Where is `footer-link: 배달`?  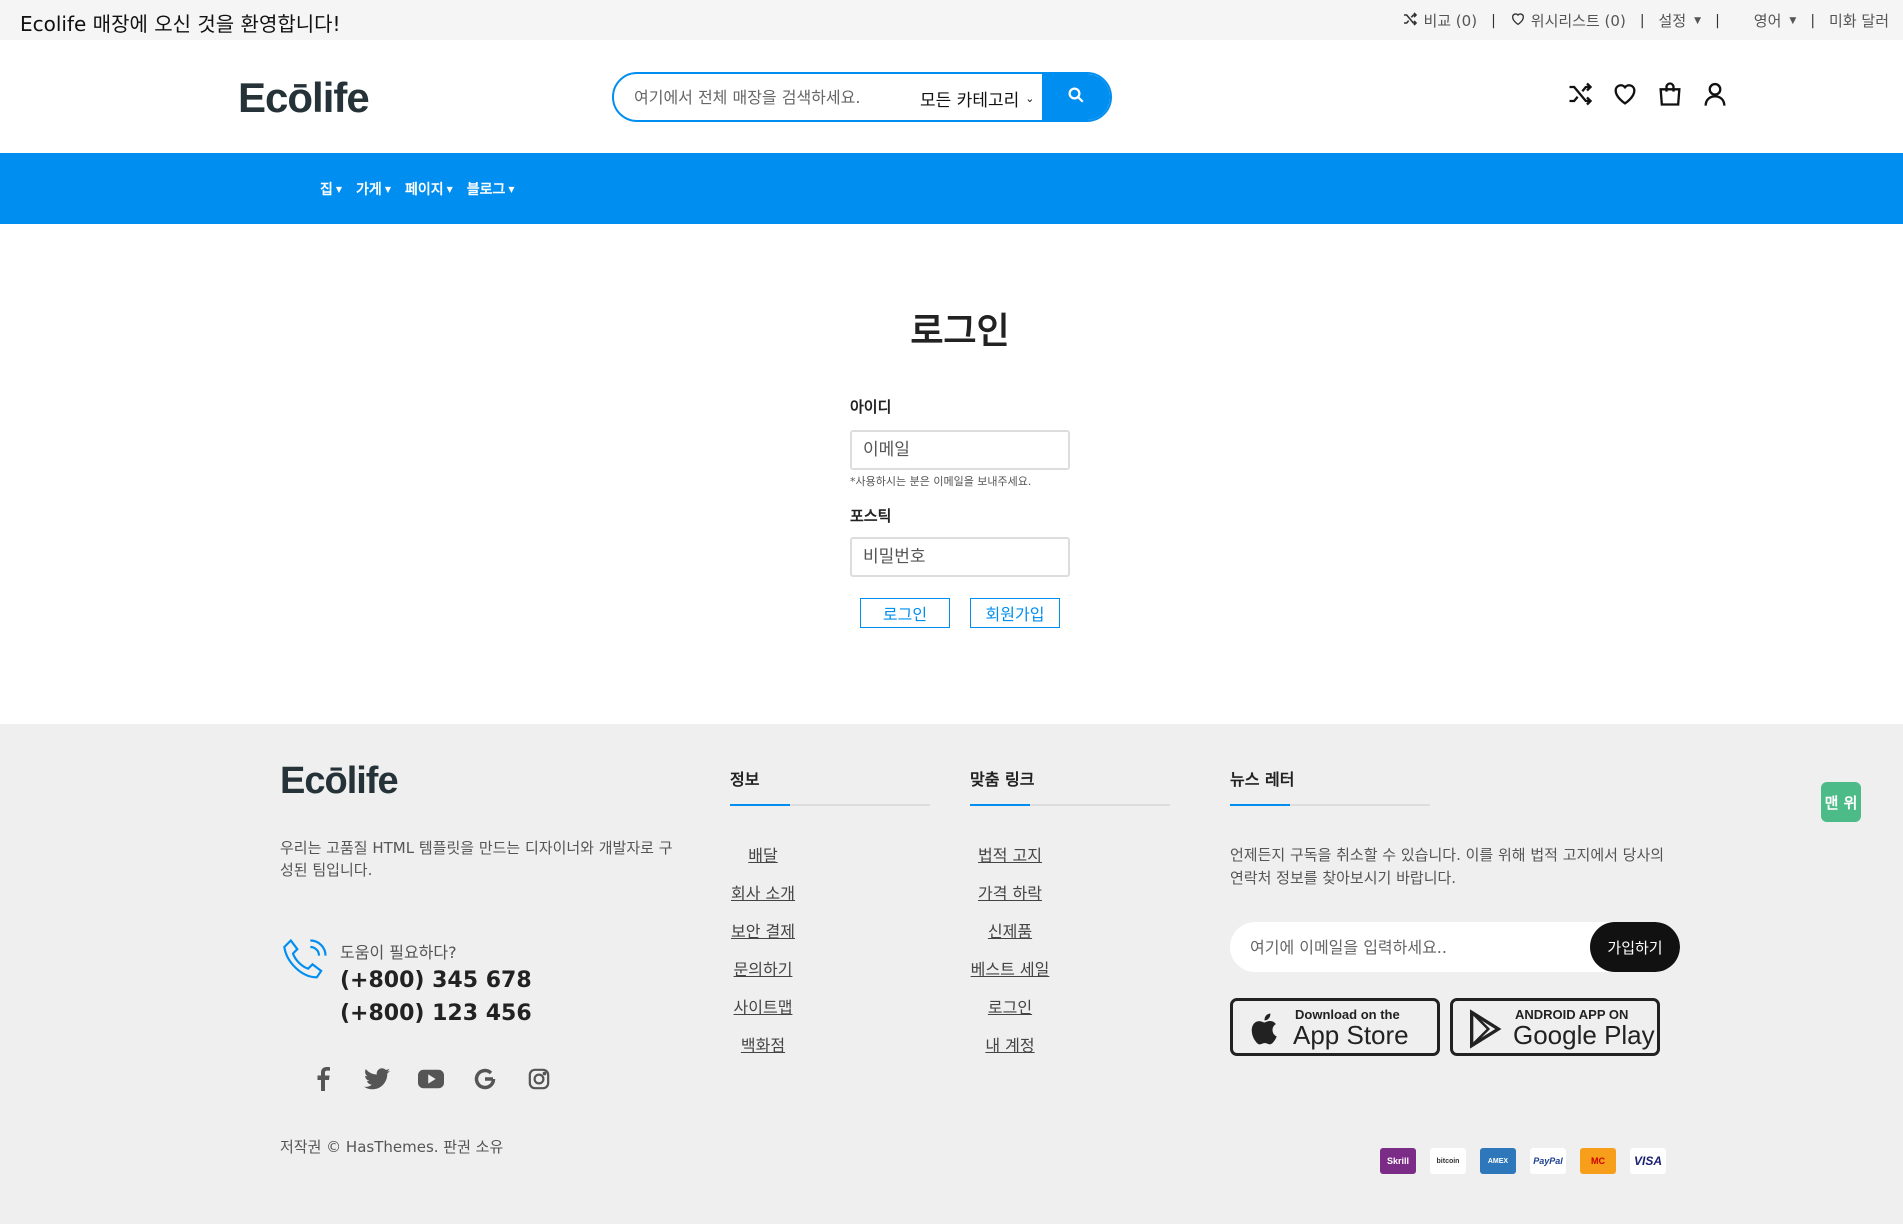
footer-link: 배달 is located at coordinates (763, 861).